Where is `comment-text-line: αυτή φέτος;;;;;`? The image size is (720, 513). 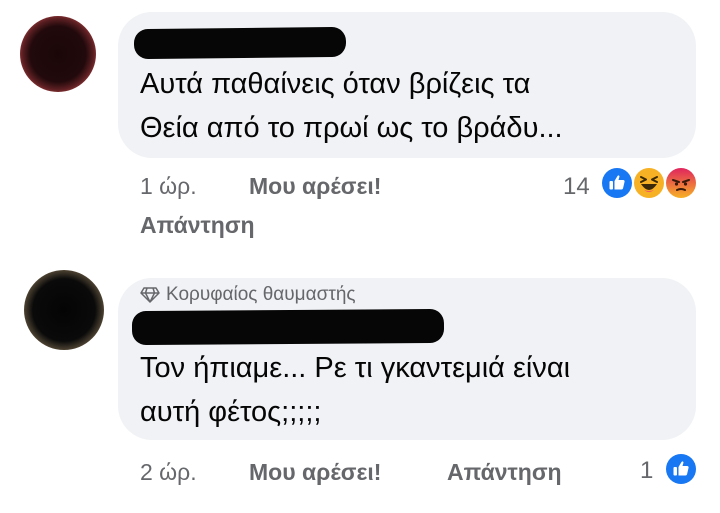 comment-text-line: αυτή φέτος;;;;; is located at coordinates (231, 412).